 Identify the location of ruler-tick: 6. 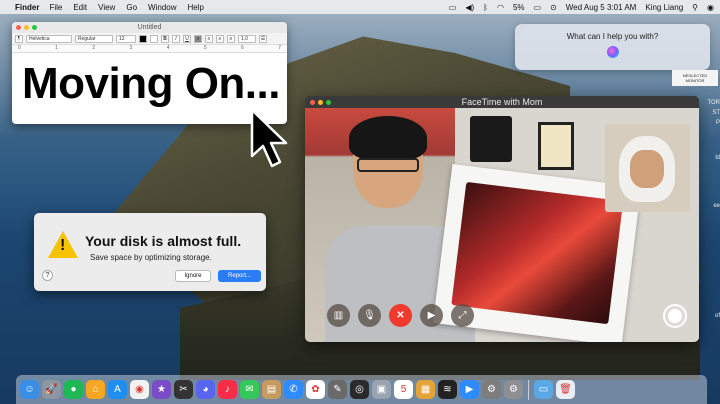
(242, 48).